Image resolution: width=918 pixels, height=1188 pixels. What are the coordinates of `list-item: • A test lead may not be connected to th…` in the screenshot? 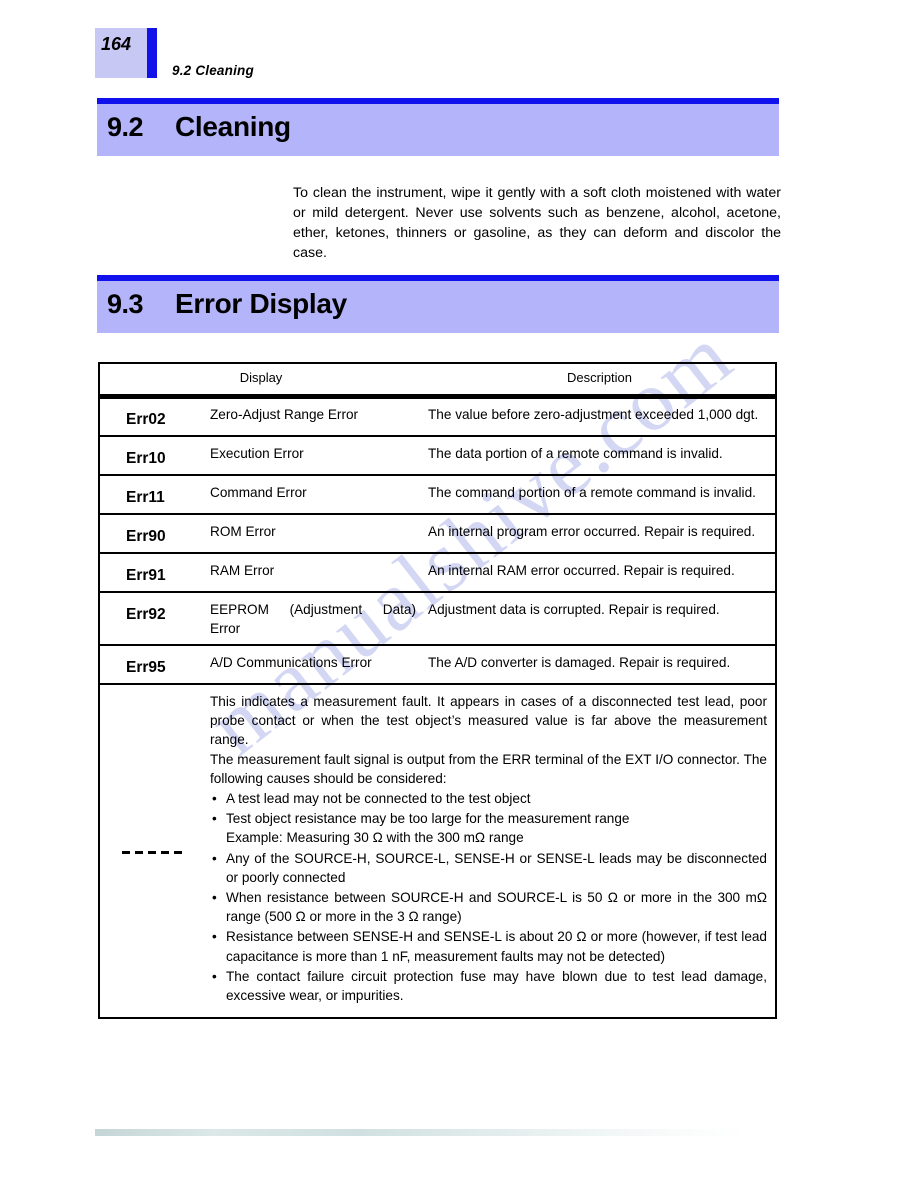 It's located at (488, 798).